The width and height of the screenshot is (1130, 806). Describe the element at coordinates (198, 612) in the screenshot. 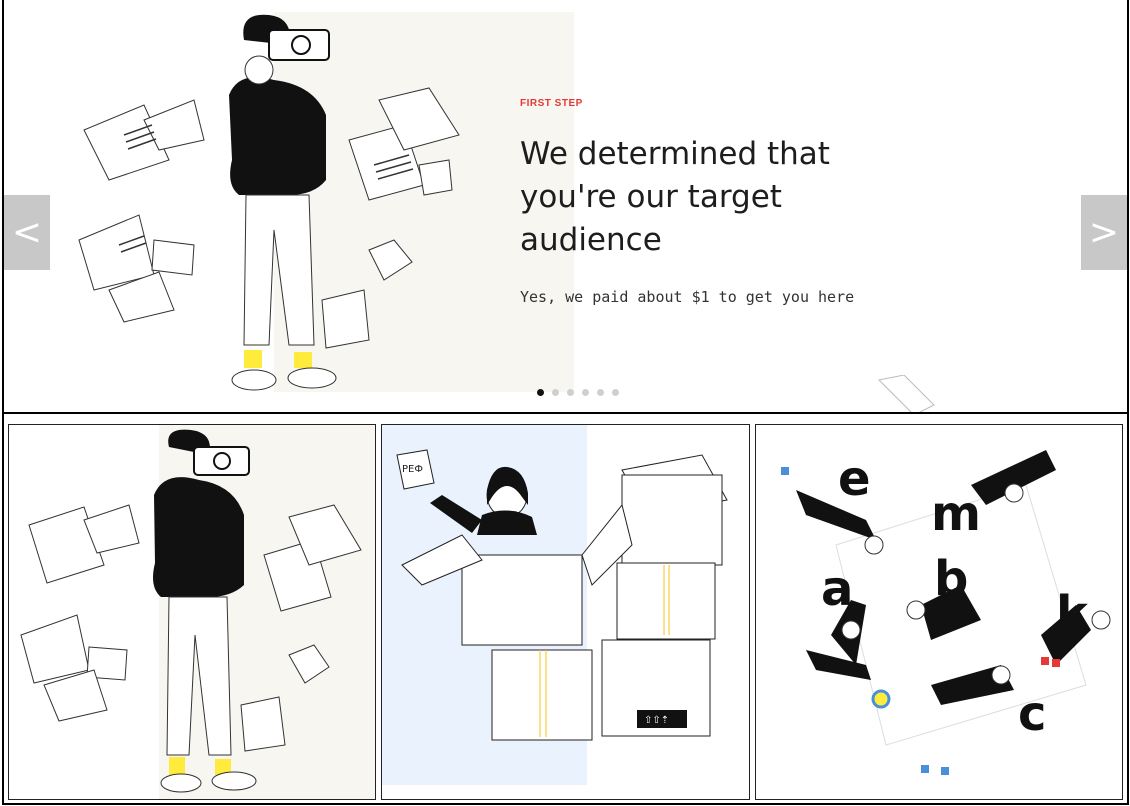

I see `photographer-thumbnail-illustration` at that location.